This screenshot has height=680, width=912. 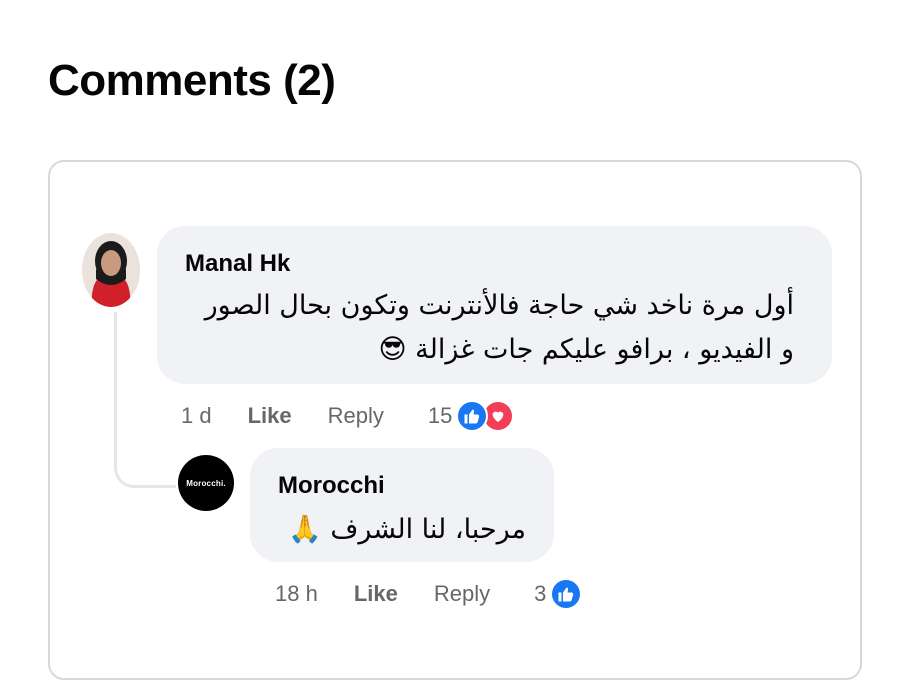 I want to click on comment-time: 1 d, so click(x=196, y=416).